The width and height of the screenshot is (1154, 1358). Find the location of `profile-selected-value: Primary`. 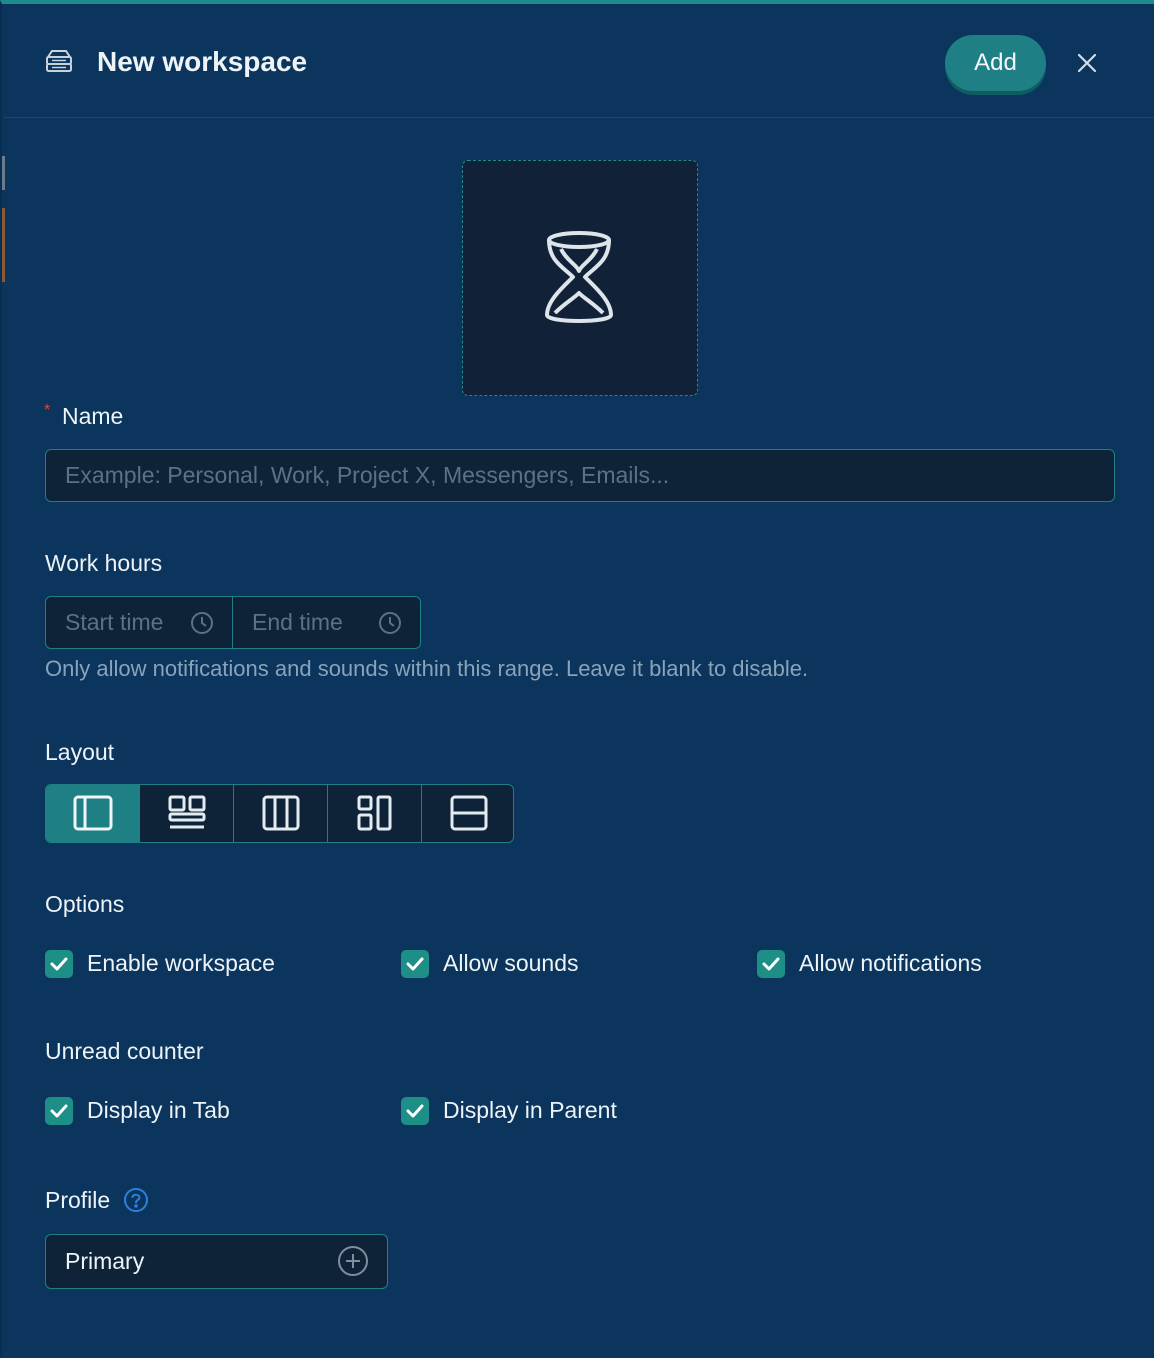

profile-selected-value: Primary is located at coordinates (105, 1261).